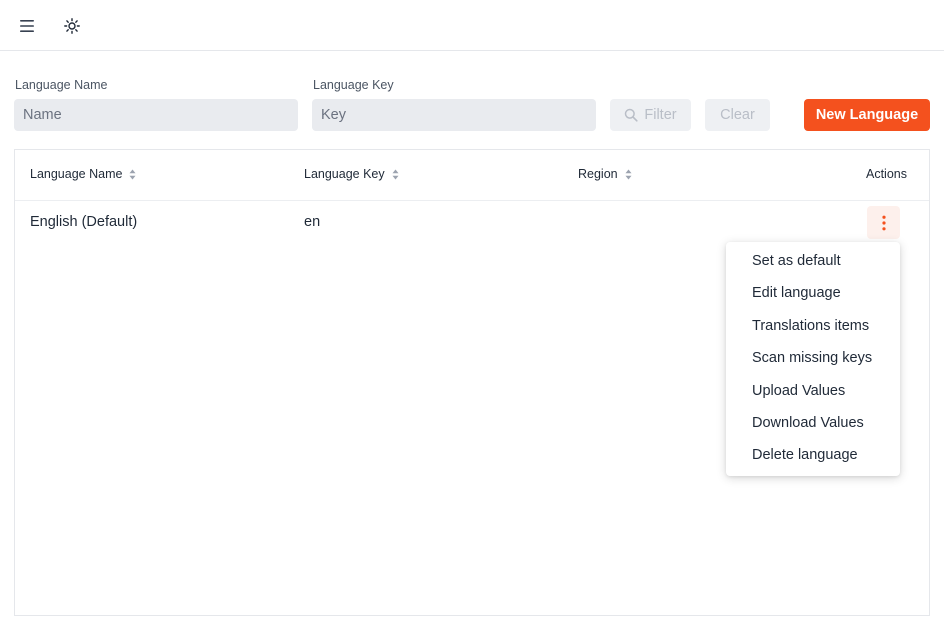  What do you see at coordinates (631, 115) in the screenshot?
I see `search-icon` at bounding box center [631, 115].